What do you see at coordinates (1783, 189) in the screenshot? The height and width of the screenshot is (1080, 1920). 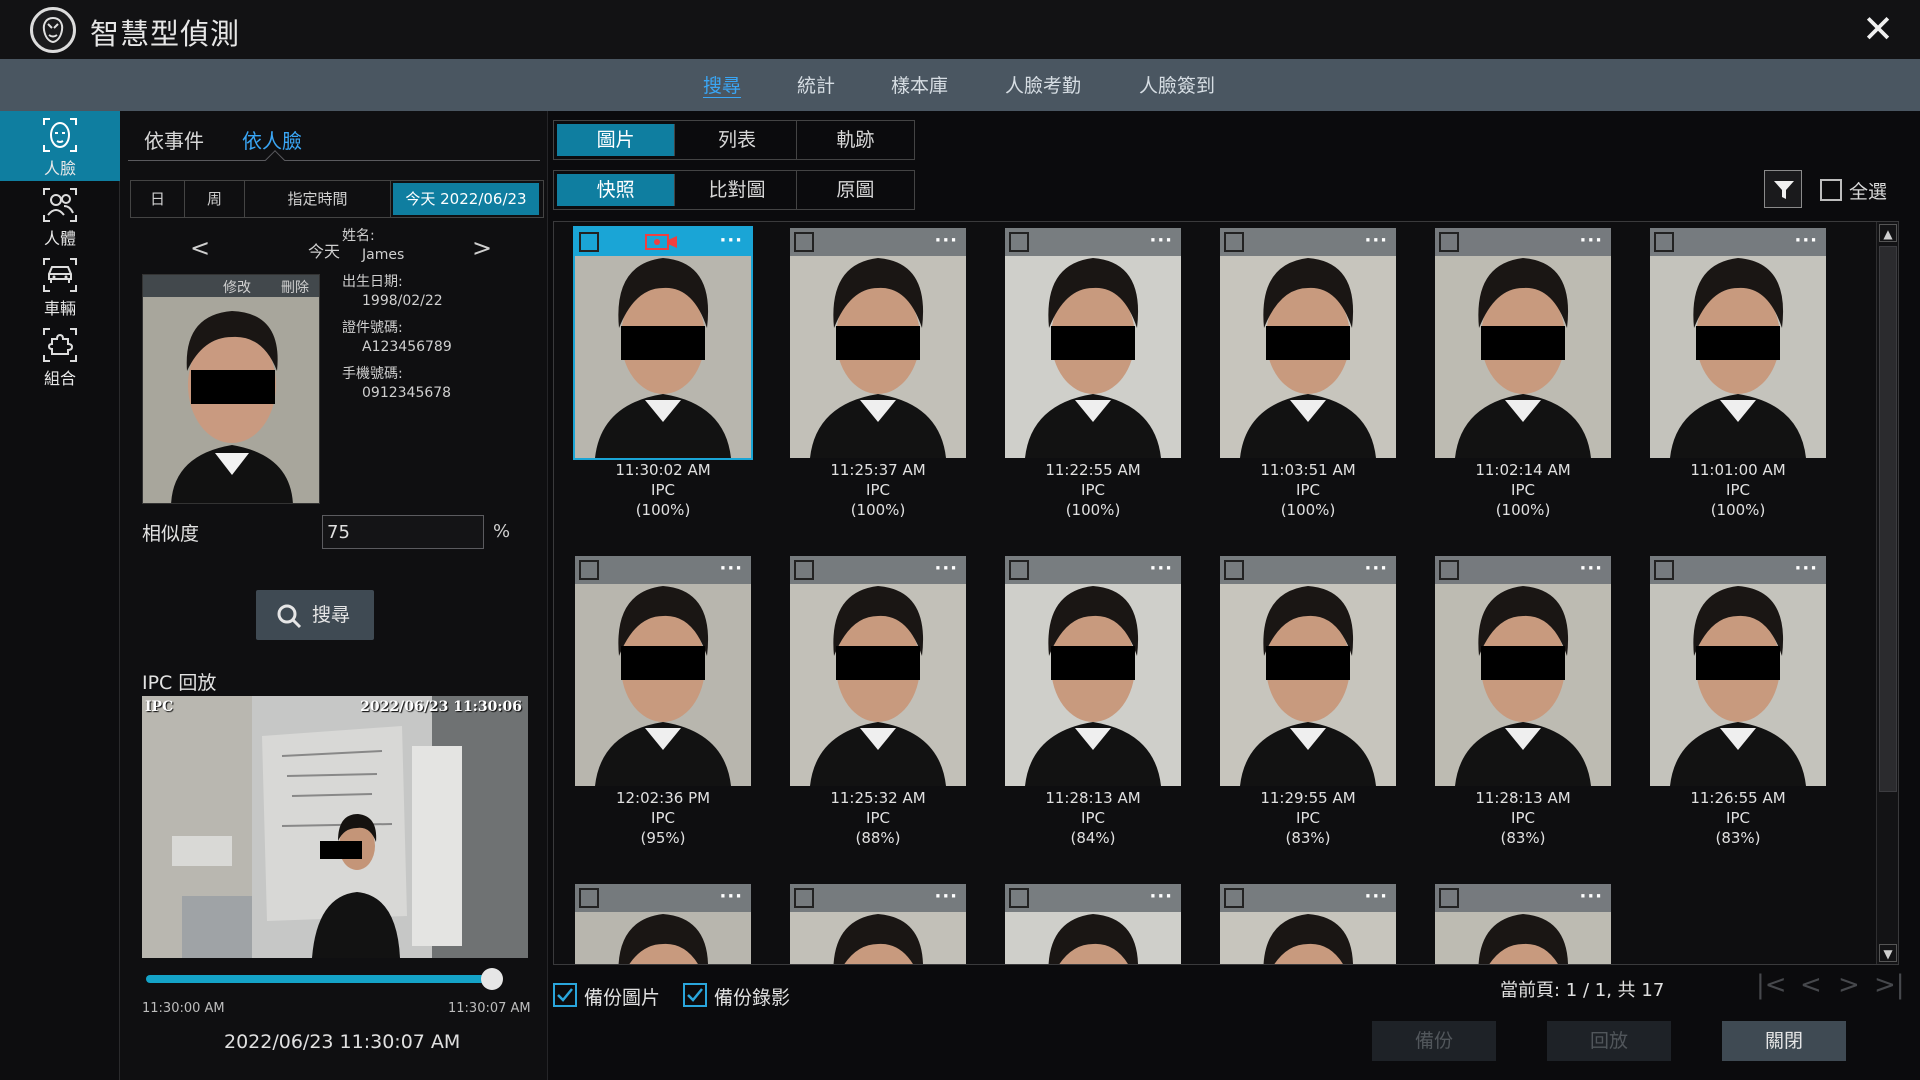 I see `filter-button` at bounding box center [1783, 189].